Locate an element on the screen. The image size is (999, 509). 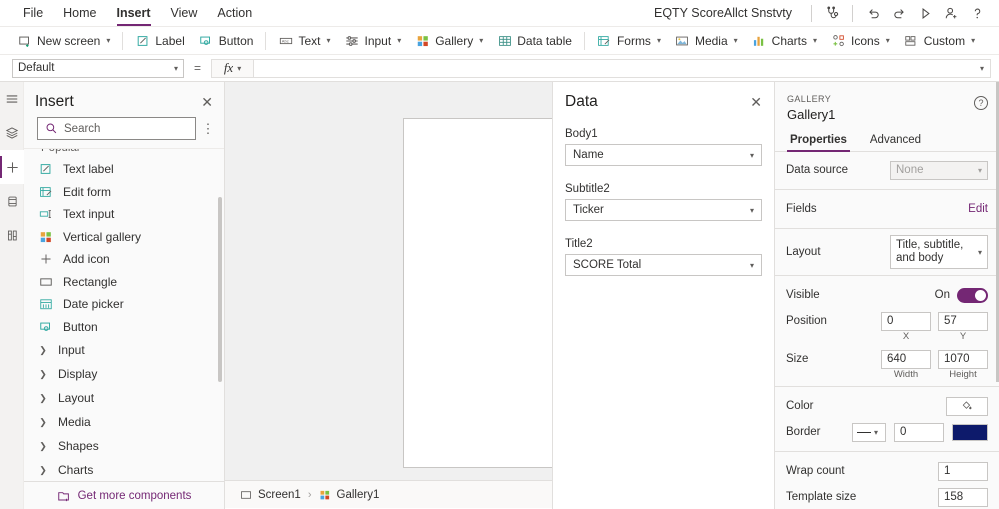
menu-item-action: Action is located at coordinates (234, 13).